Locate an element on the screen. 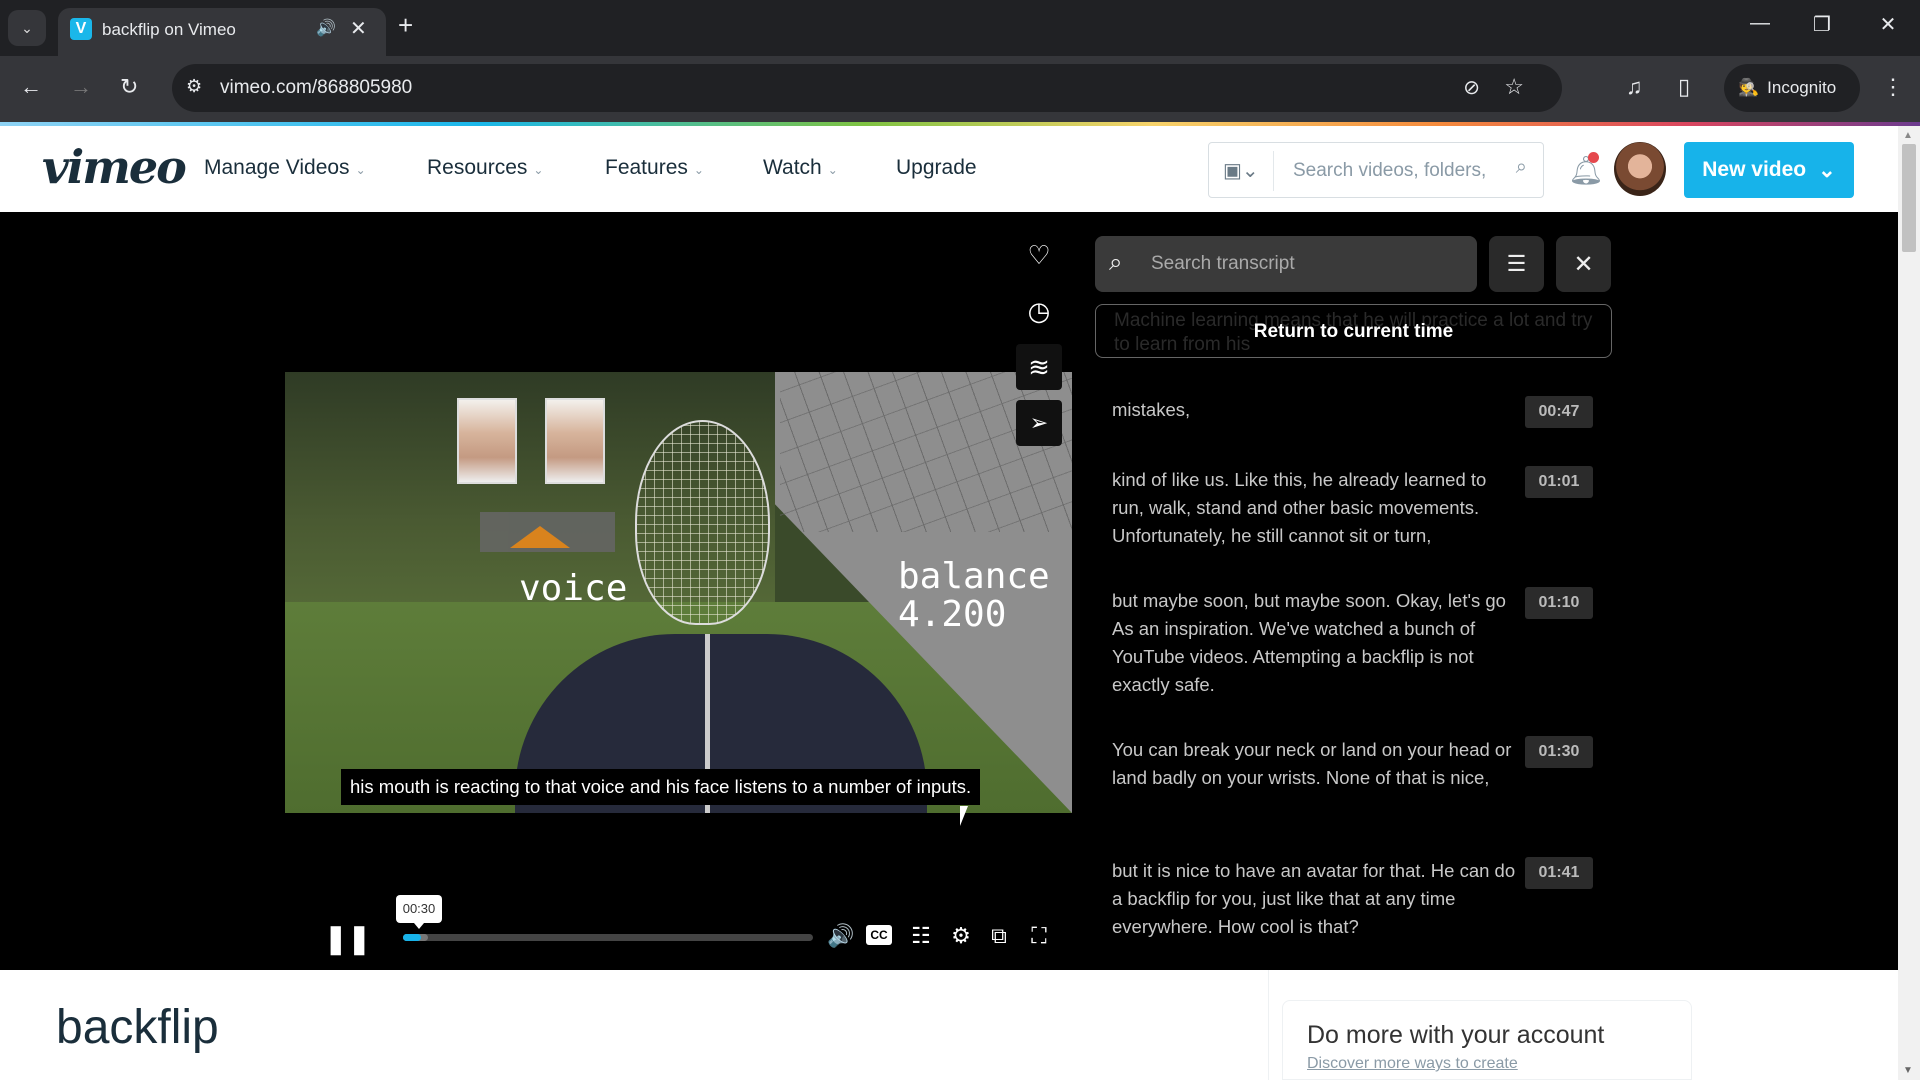 The height and width of the screenshot is (1080, 1920). video-title: backflip is located at coordinates (137, 1027).